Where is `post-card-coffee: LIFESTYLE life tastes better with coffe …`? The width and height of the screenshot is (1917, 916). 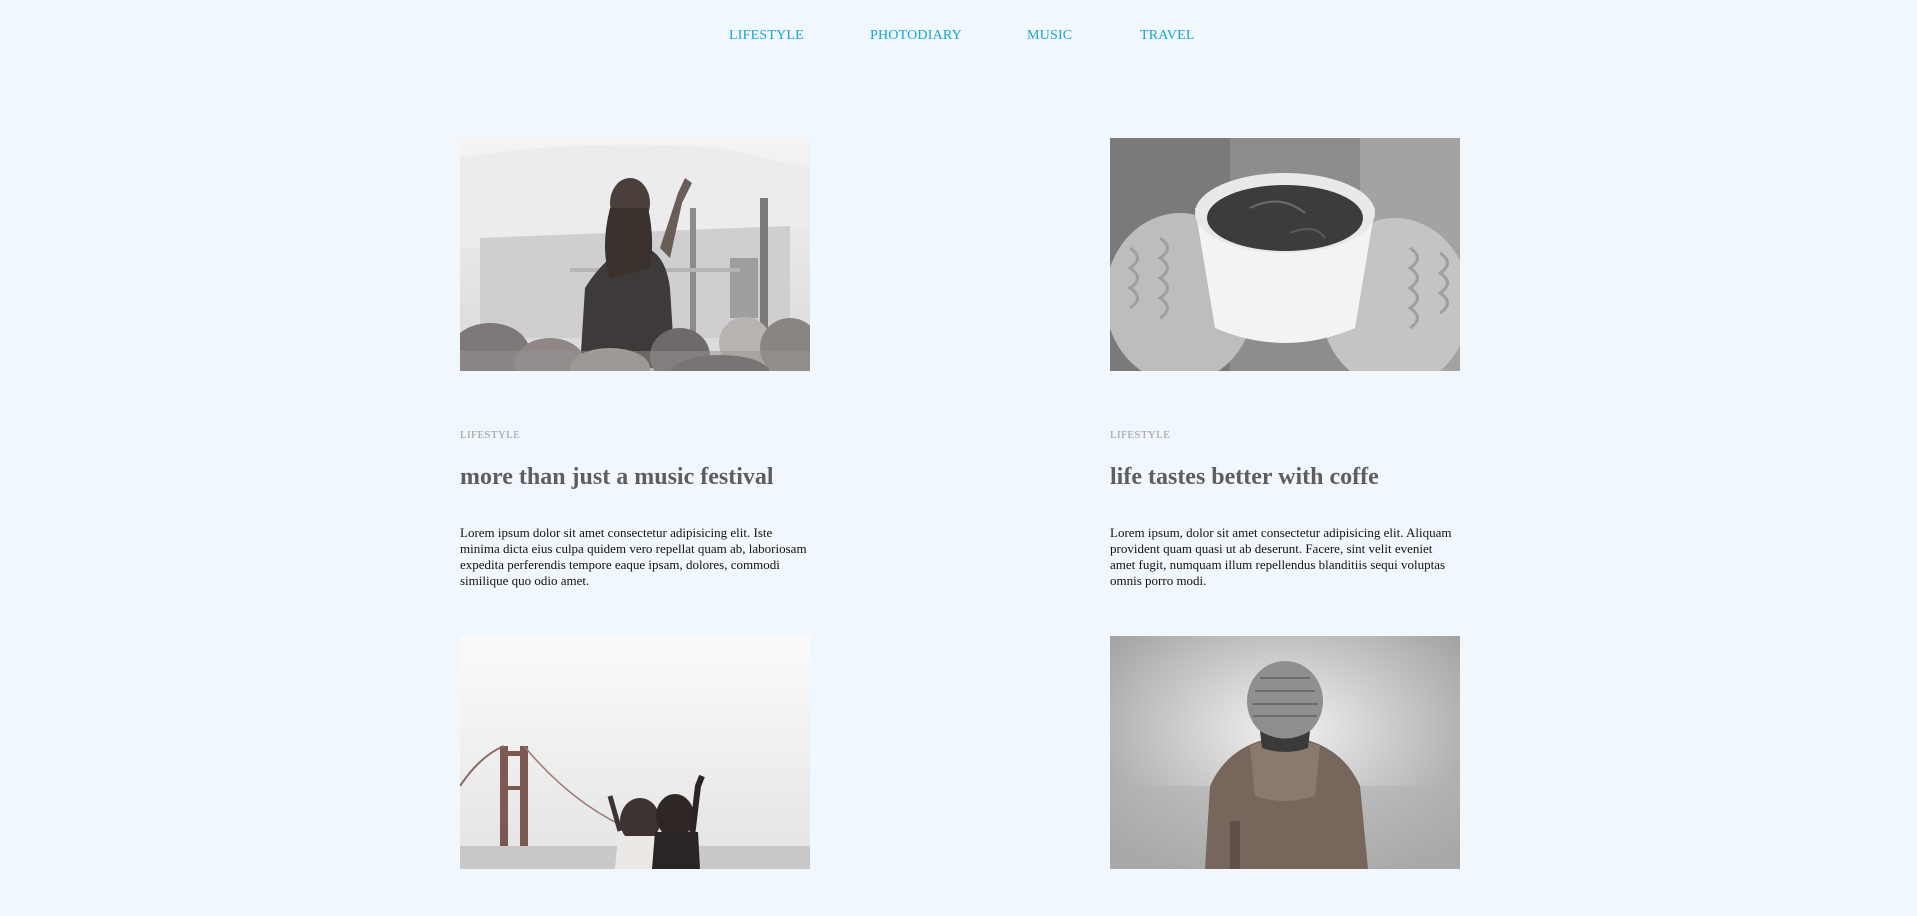 post-card-coffee: LIFESTYLE life tastes better with coffe … is located at coordinates (1285, 370).